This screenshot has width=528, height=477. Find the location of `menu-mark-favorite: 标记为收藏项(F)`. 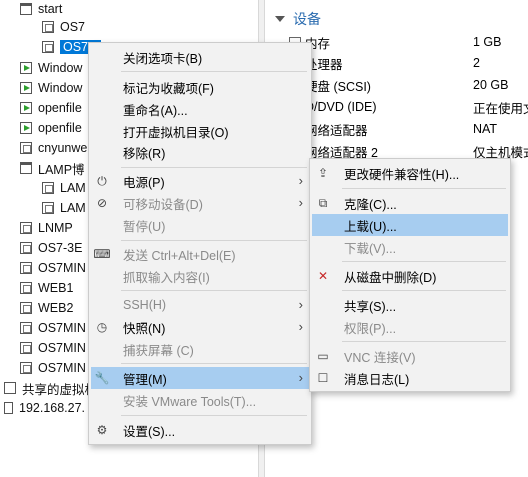

menu-mark-favorite: 标记为收藏项(F) is located at coordinates (200, 87).